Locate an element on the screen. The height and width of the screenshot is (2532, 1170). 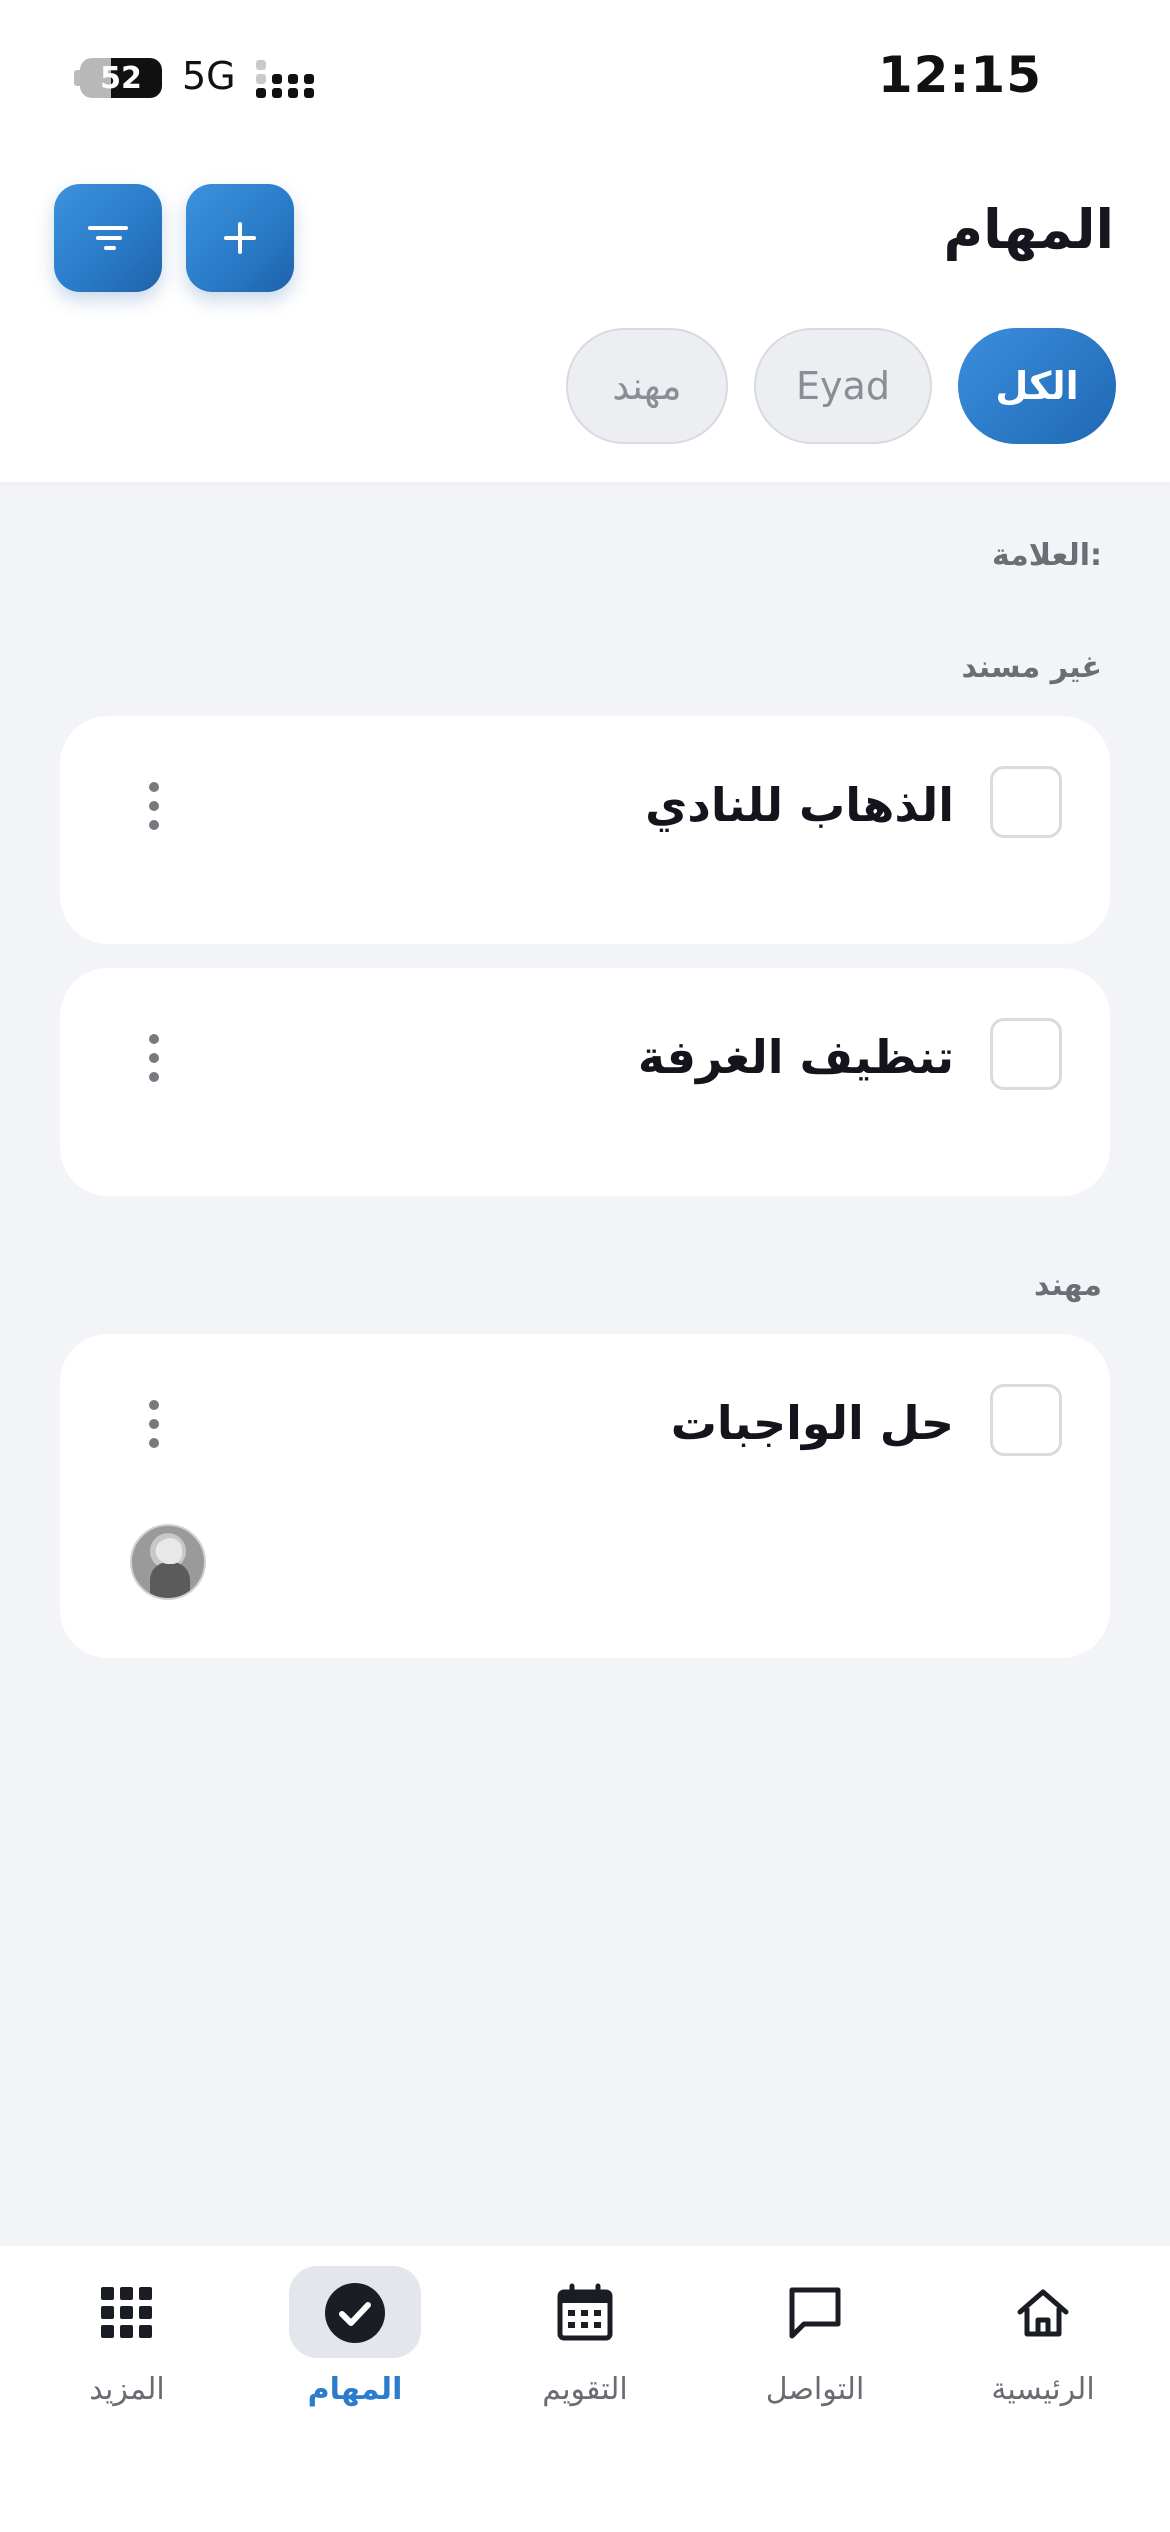
section-unassigned: غير مسند is located at coordinates (1031, 667).